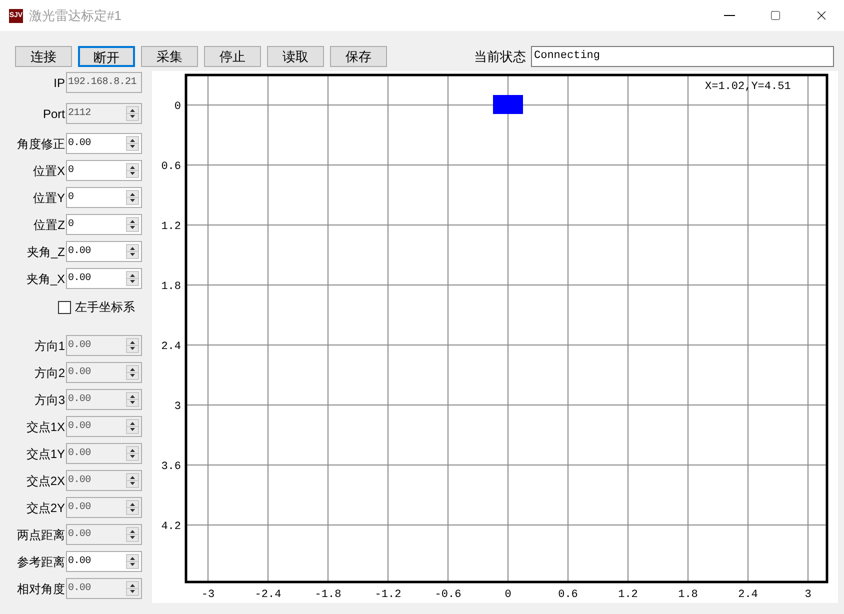 The width and height of the screenshot is (844, 614). What do you see at coordinates (171, 287) in the screenshot?
I see `y-tick-label: 1.8` at bounding box center [171, 287].